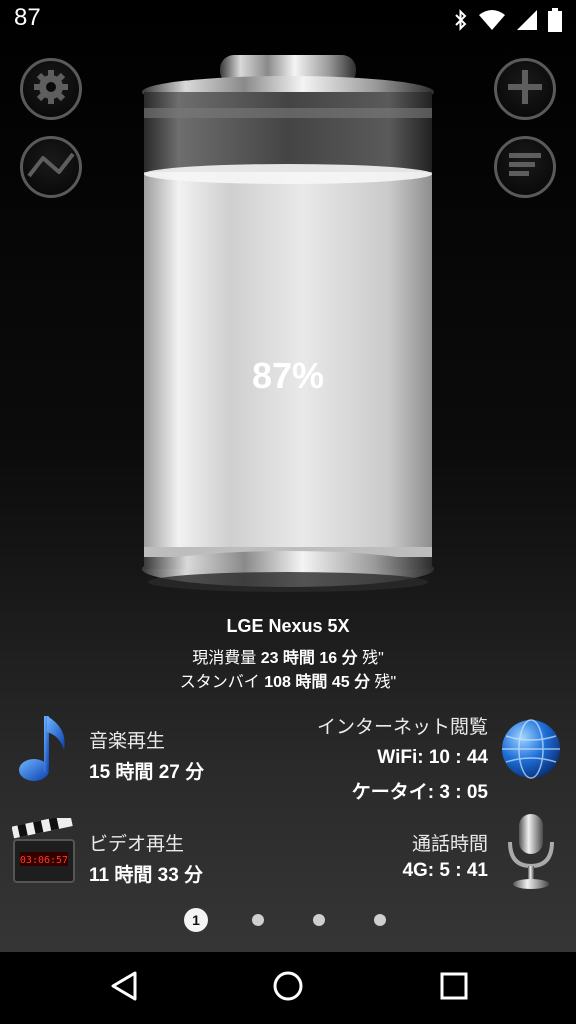 The width and height of the screenshot is (576, 1024). I want to click on music-value: 15 時間 27 分, so click(147, 772).